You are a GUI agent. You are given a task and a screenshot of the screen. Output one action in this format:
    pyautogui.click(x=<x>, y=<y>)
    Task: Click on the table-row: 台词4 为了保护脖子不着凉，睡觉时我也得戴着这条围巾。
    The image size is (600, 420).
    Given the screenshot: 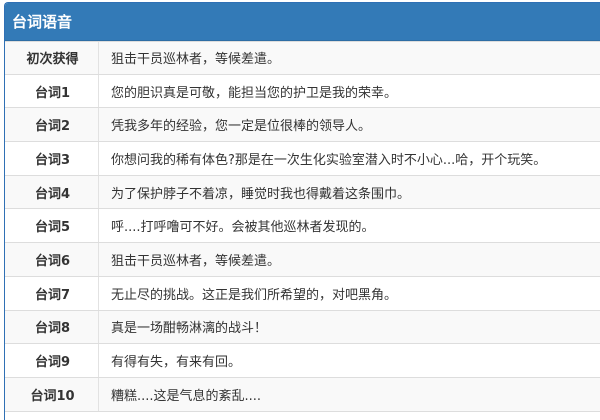 What is the action you would take?
    pyautogui.click(x=302, y=192)
    